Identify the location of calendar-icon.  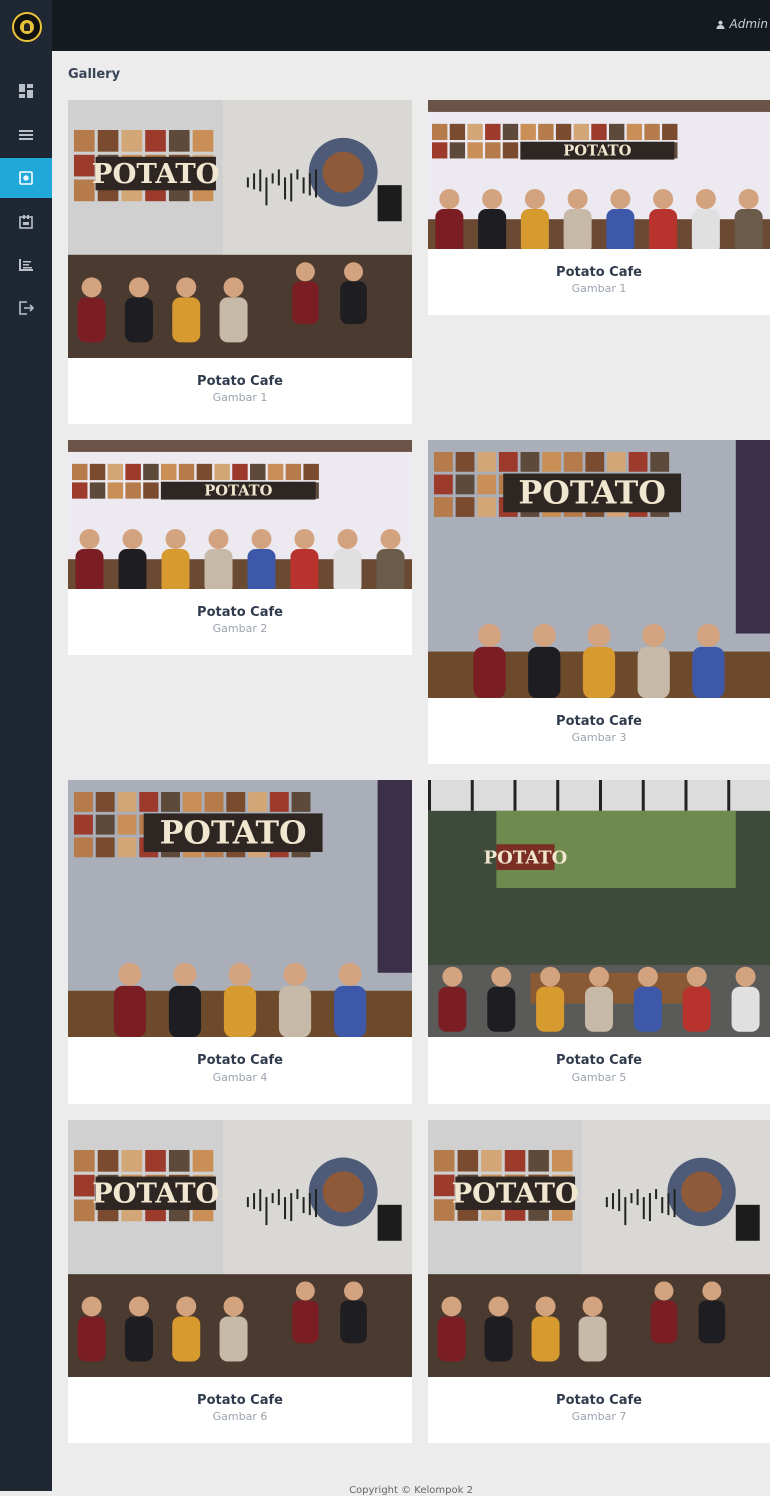
(26, 222).